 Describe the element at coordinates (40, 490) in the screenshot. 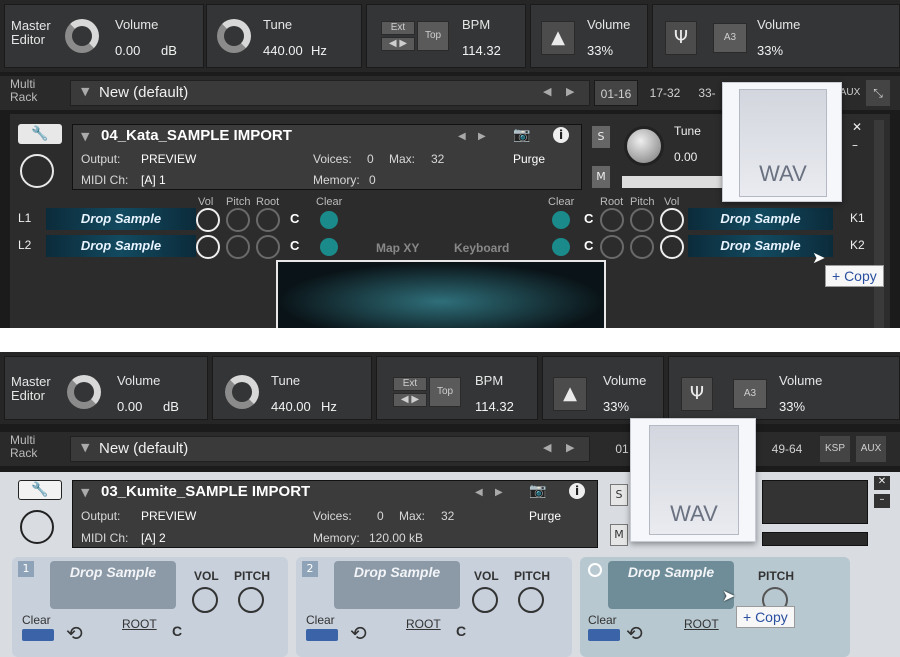

I see `wrench-icon-2: 🔧` at that location.